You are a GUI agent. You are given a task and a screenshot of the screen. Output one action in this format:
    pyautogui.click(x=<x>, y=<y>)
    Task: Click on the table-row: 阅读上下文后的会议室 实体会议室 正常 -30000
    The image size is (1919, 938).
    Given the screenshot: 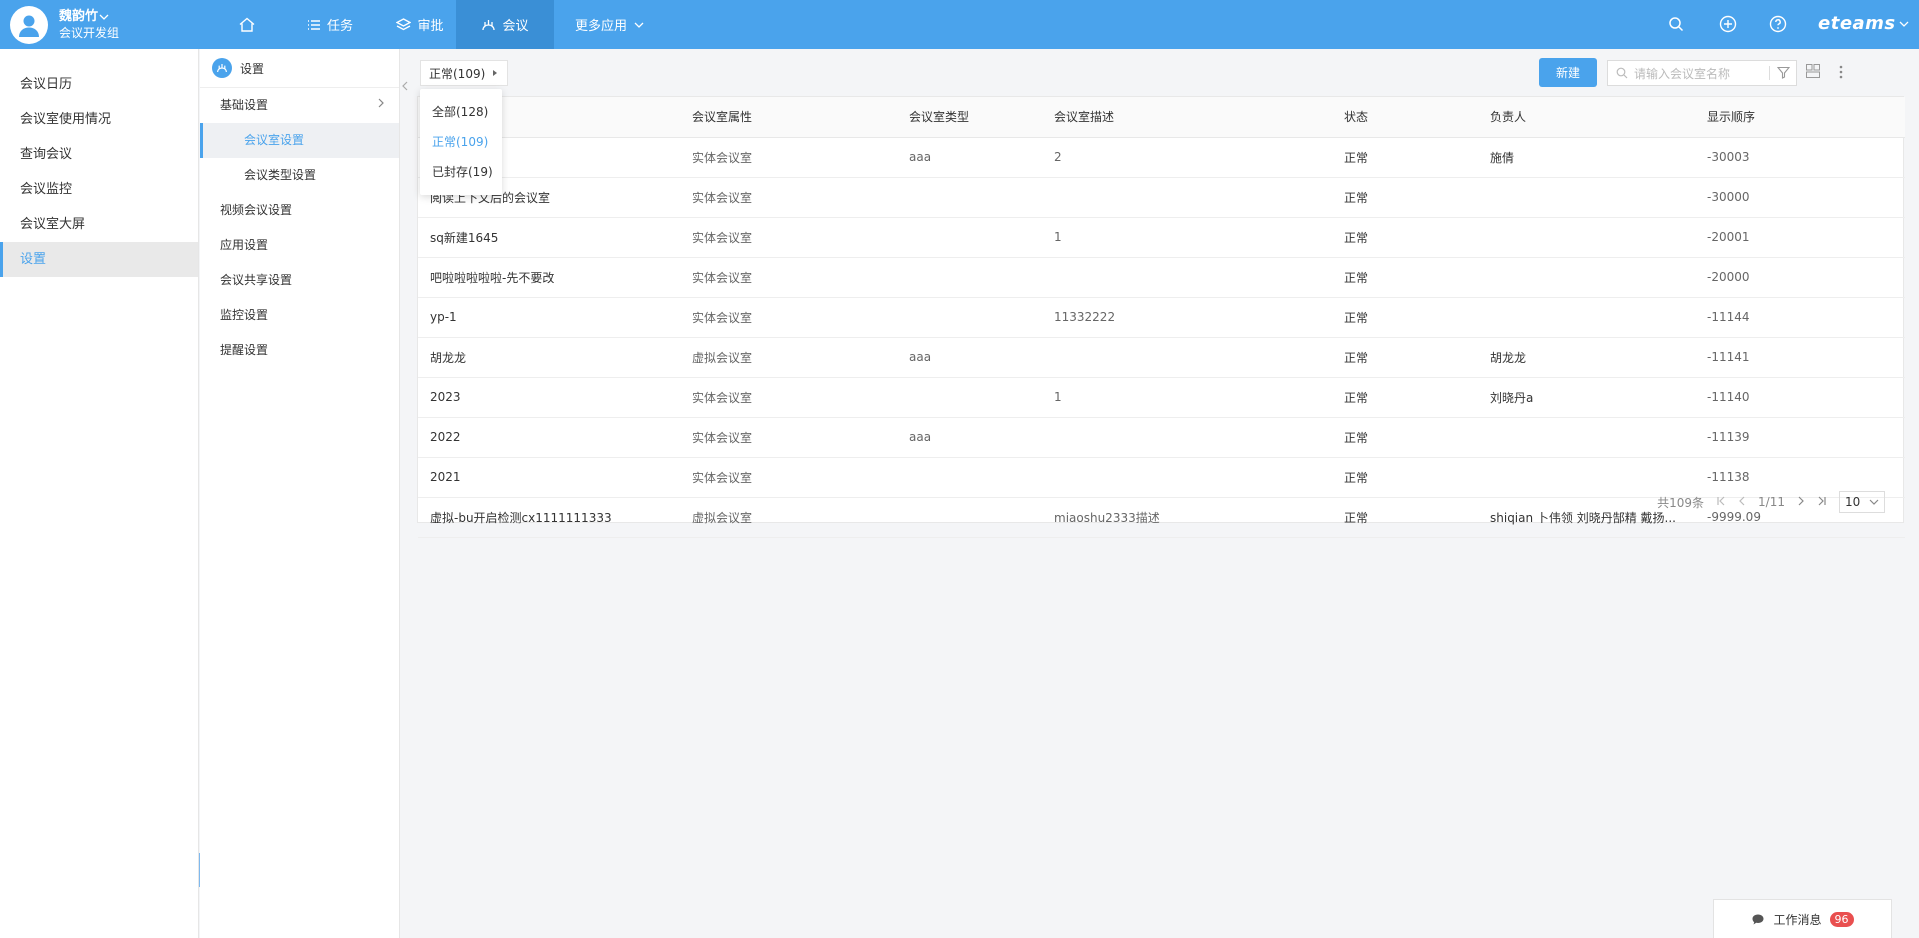 What is the action you would take?
    pyautogui.click(x=1161, y=197)
    